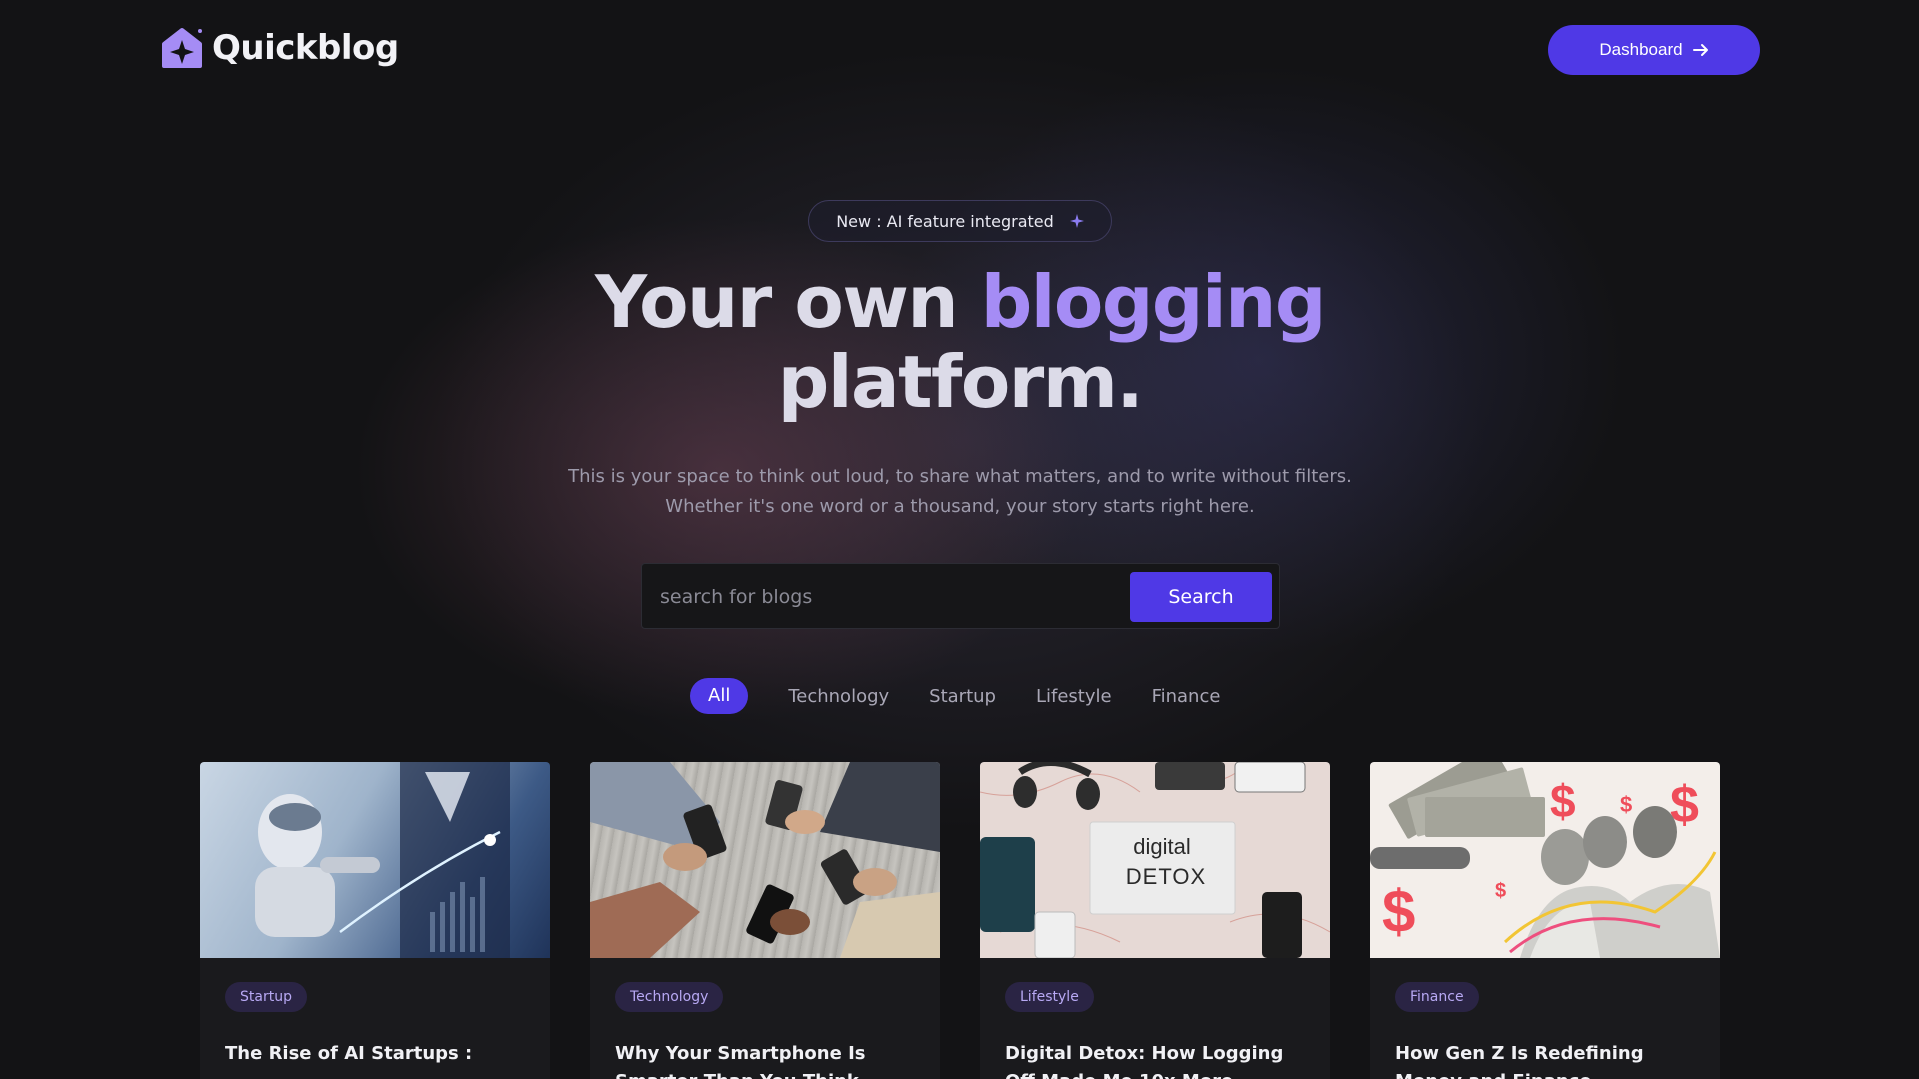 Image resolution: width=1919 pixels, height=1079 pixels. I want to click on filter-all: All, so click(719, 696).